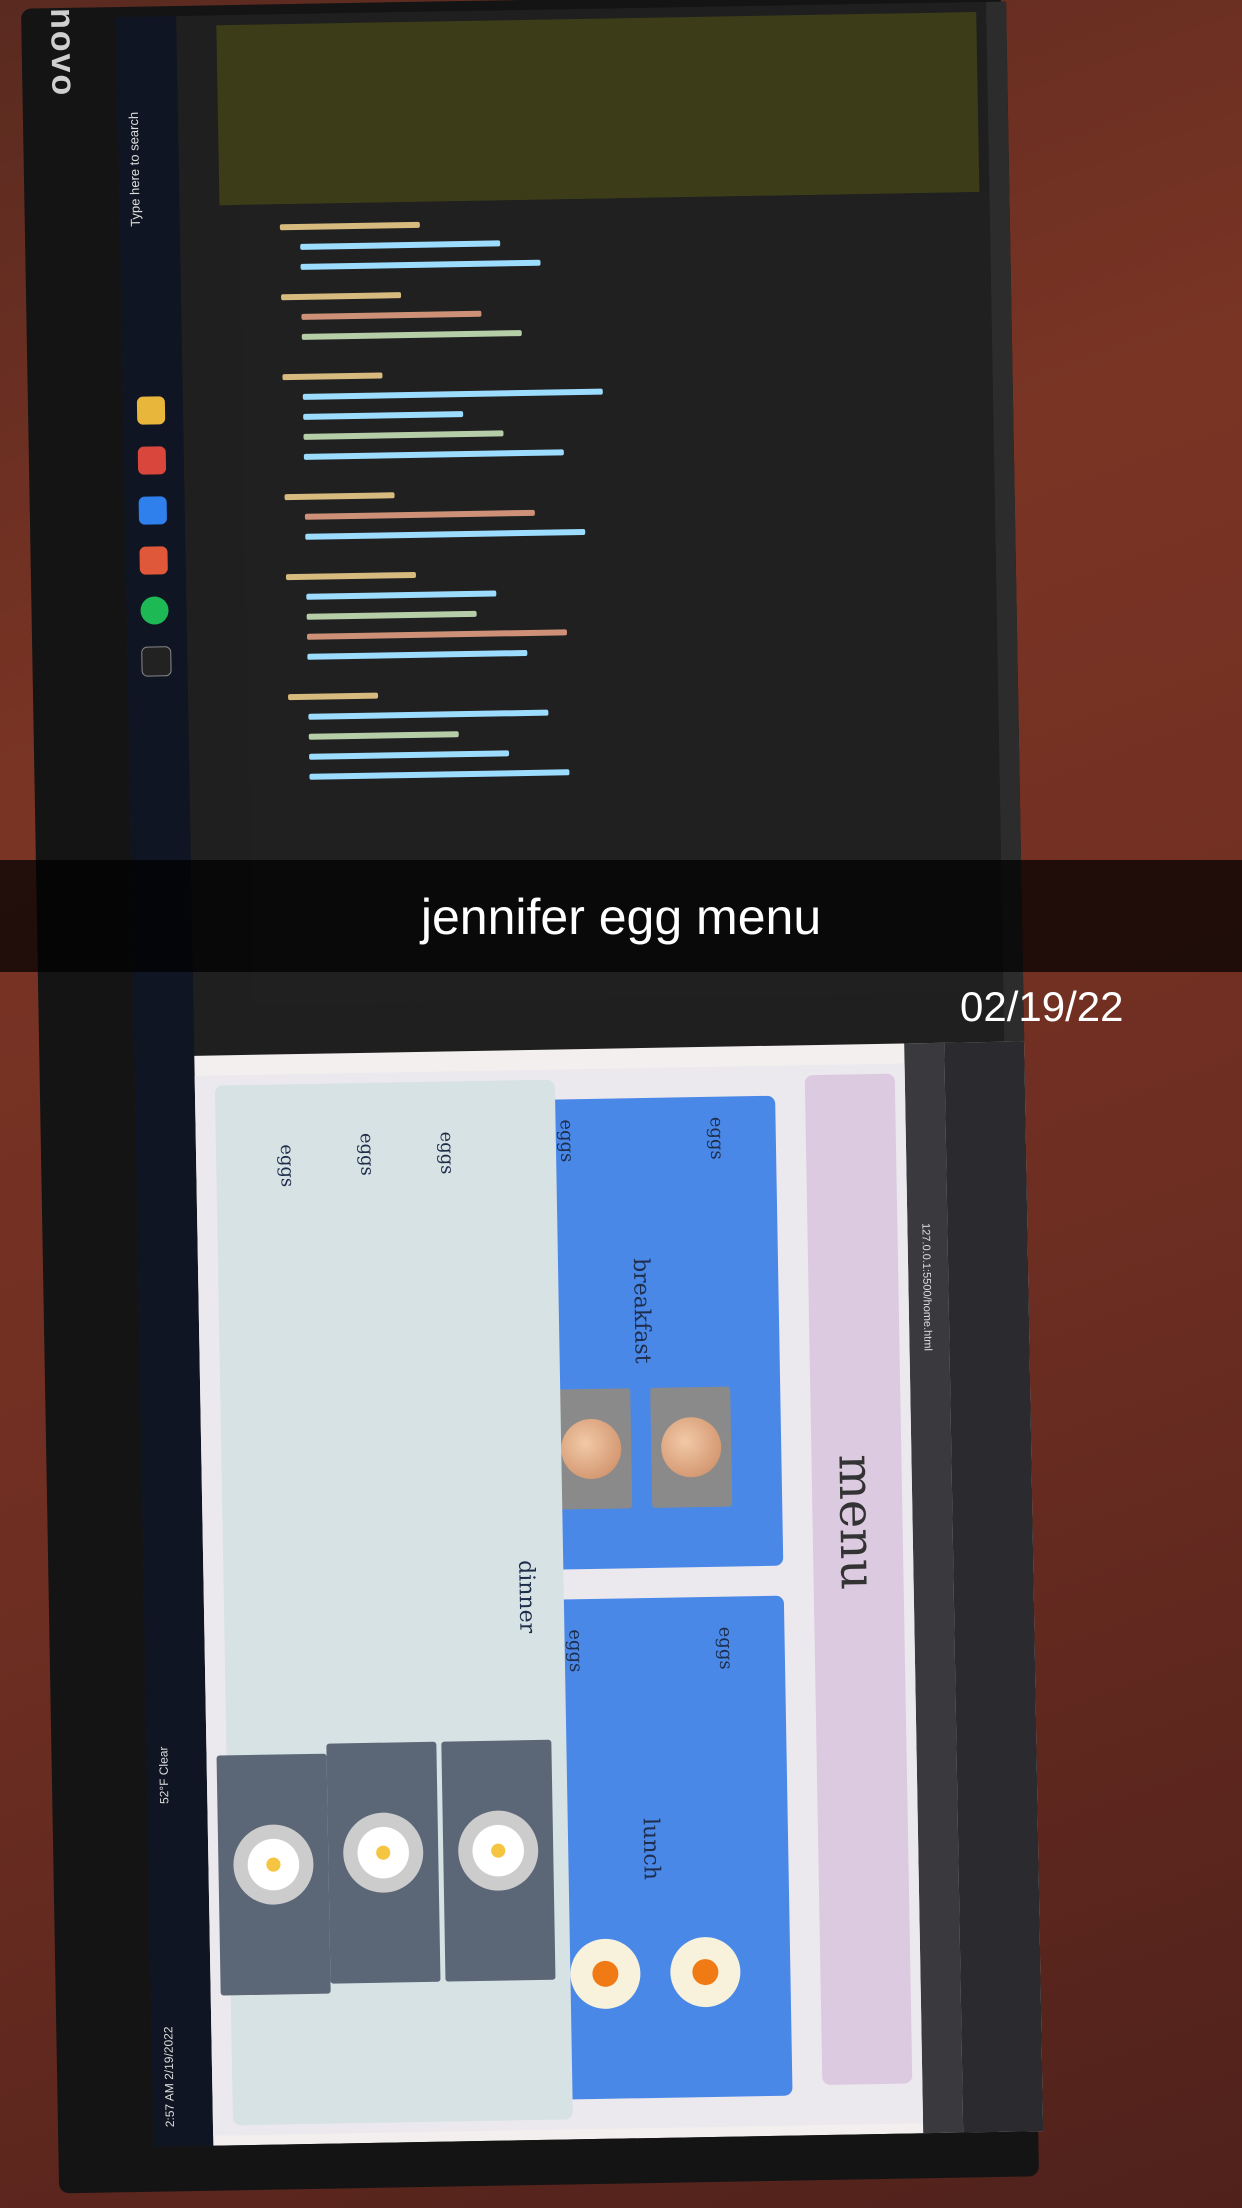  What do you see at coordinates (1042, 1006) in the screenshot?
I see `date-stamp: 02/19/22` at bounding box center [1042, 1006].